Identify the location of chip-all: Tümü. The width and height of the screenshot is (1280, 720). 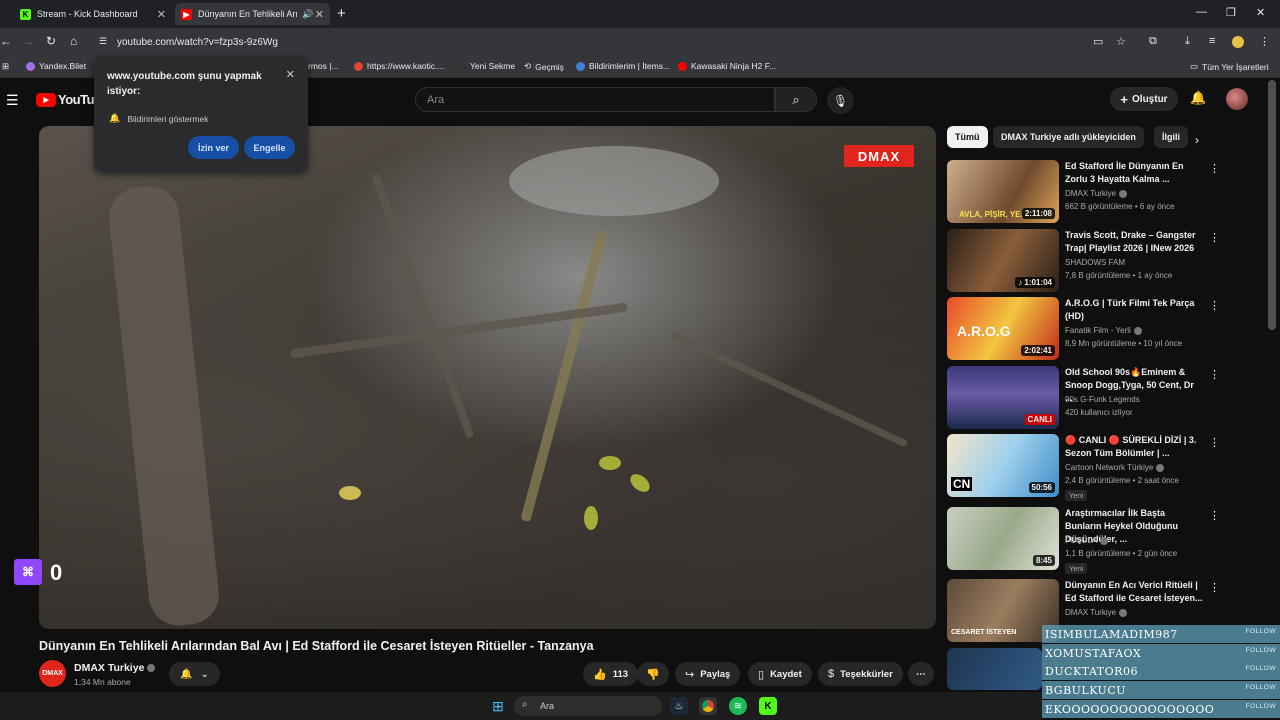
(967, 137).